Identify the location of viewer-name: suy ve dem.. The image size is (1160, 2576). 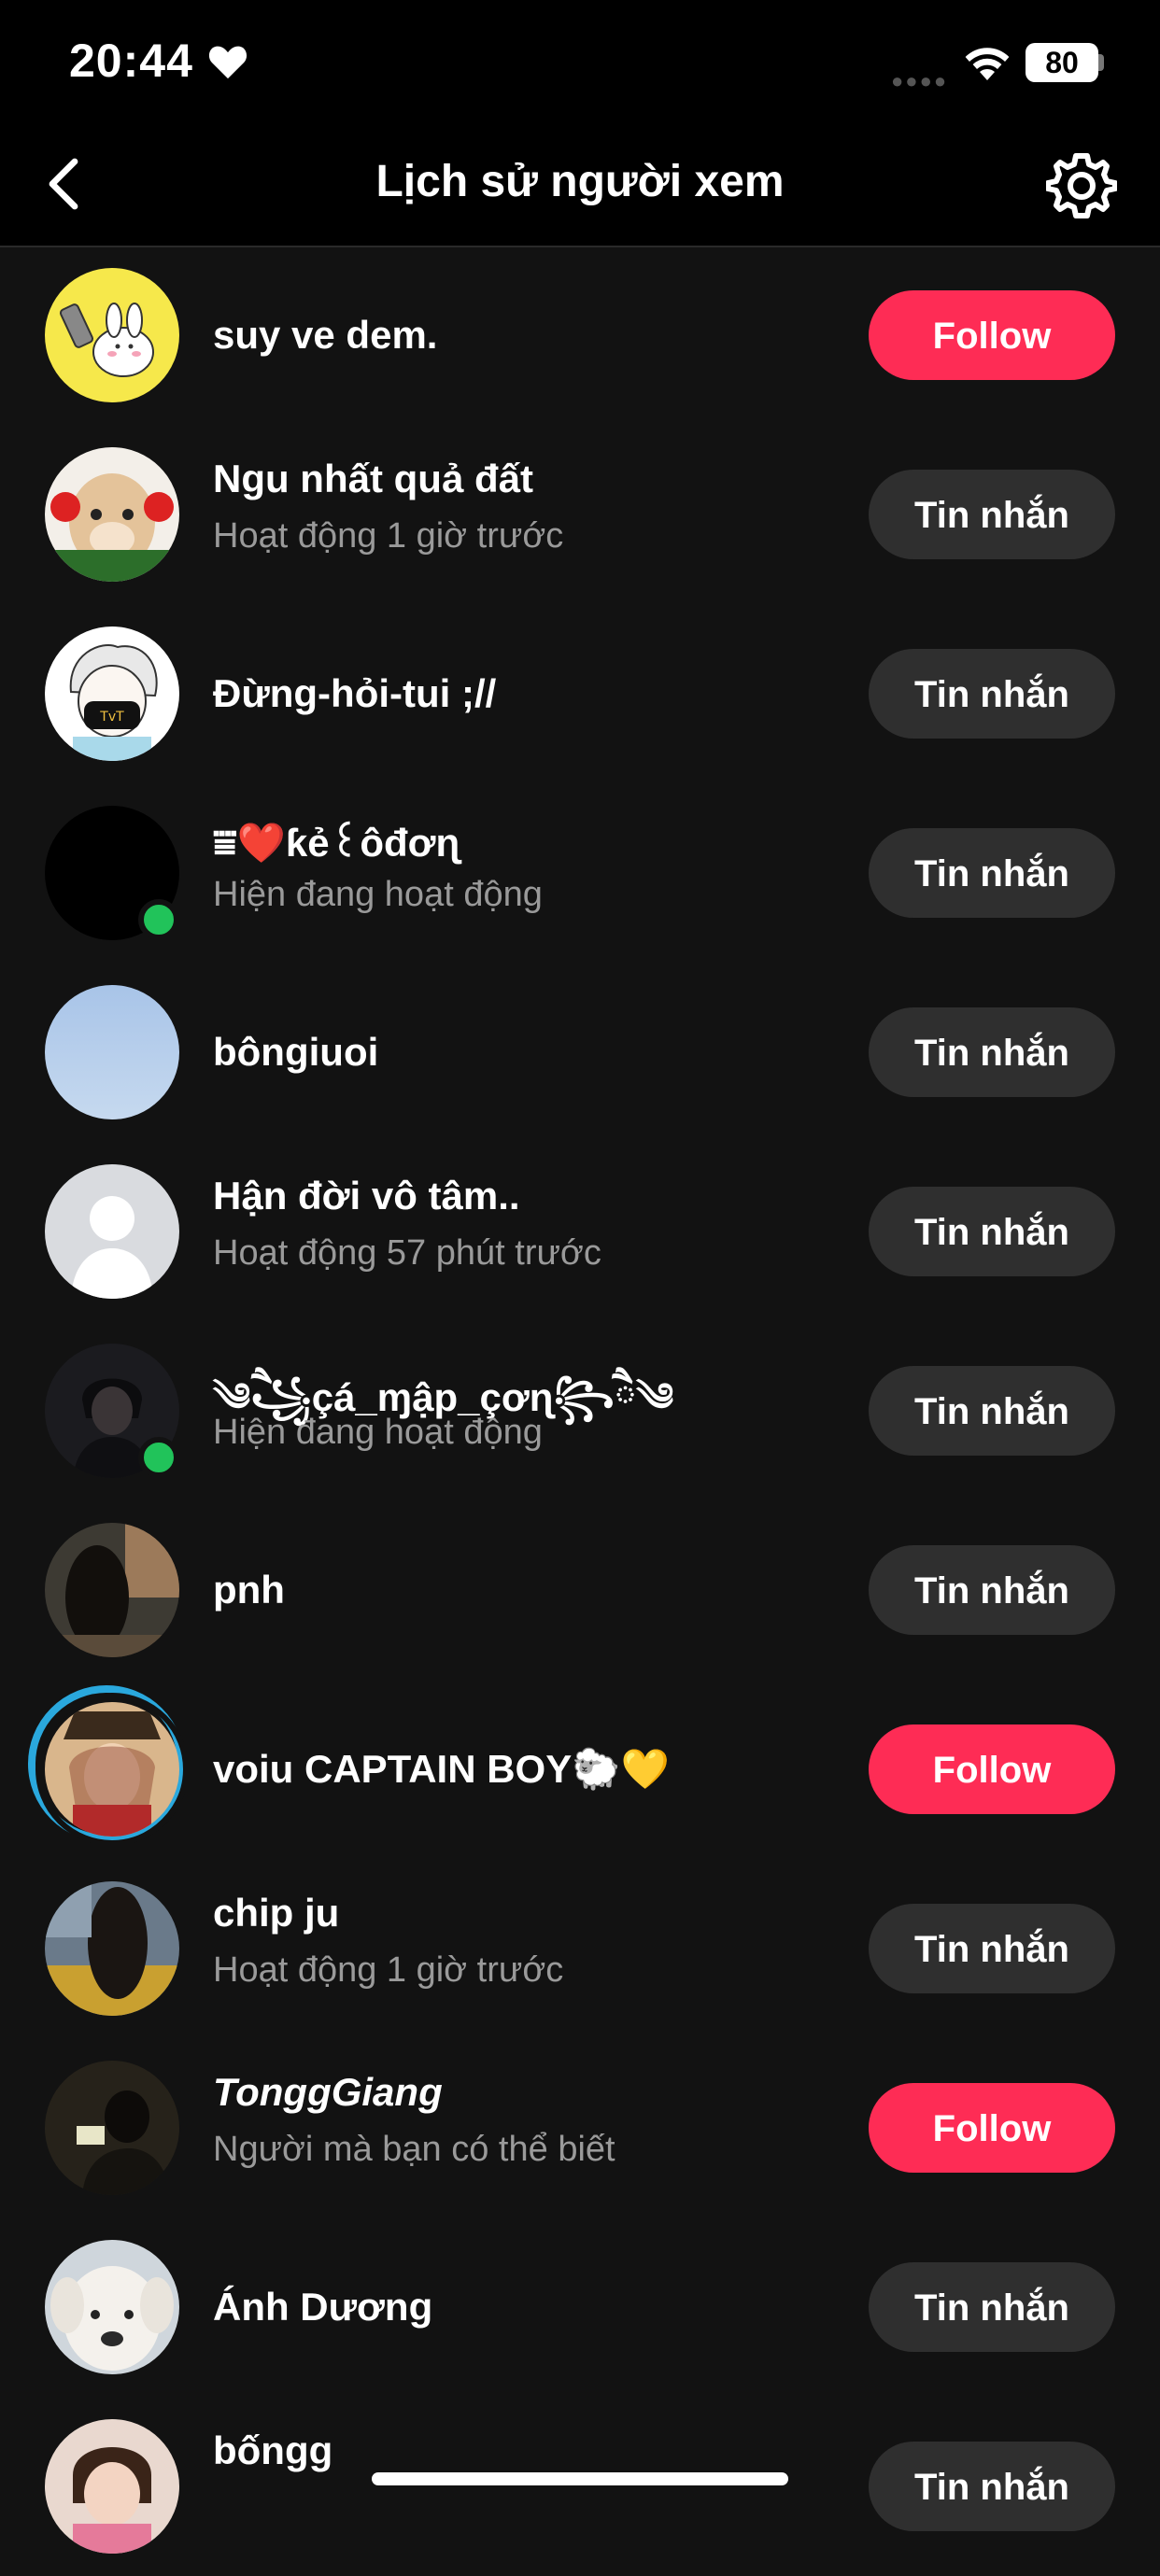
(325, 336).